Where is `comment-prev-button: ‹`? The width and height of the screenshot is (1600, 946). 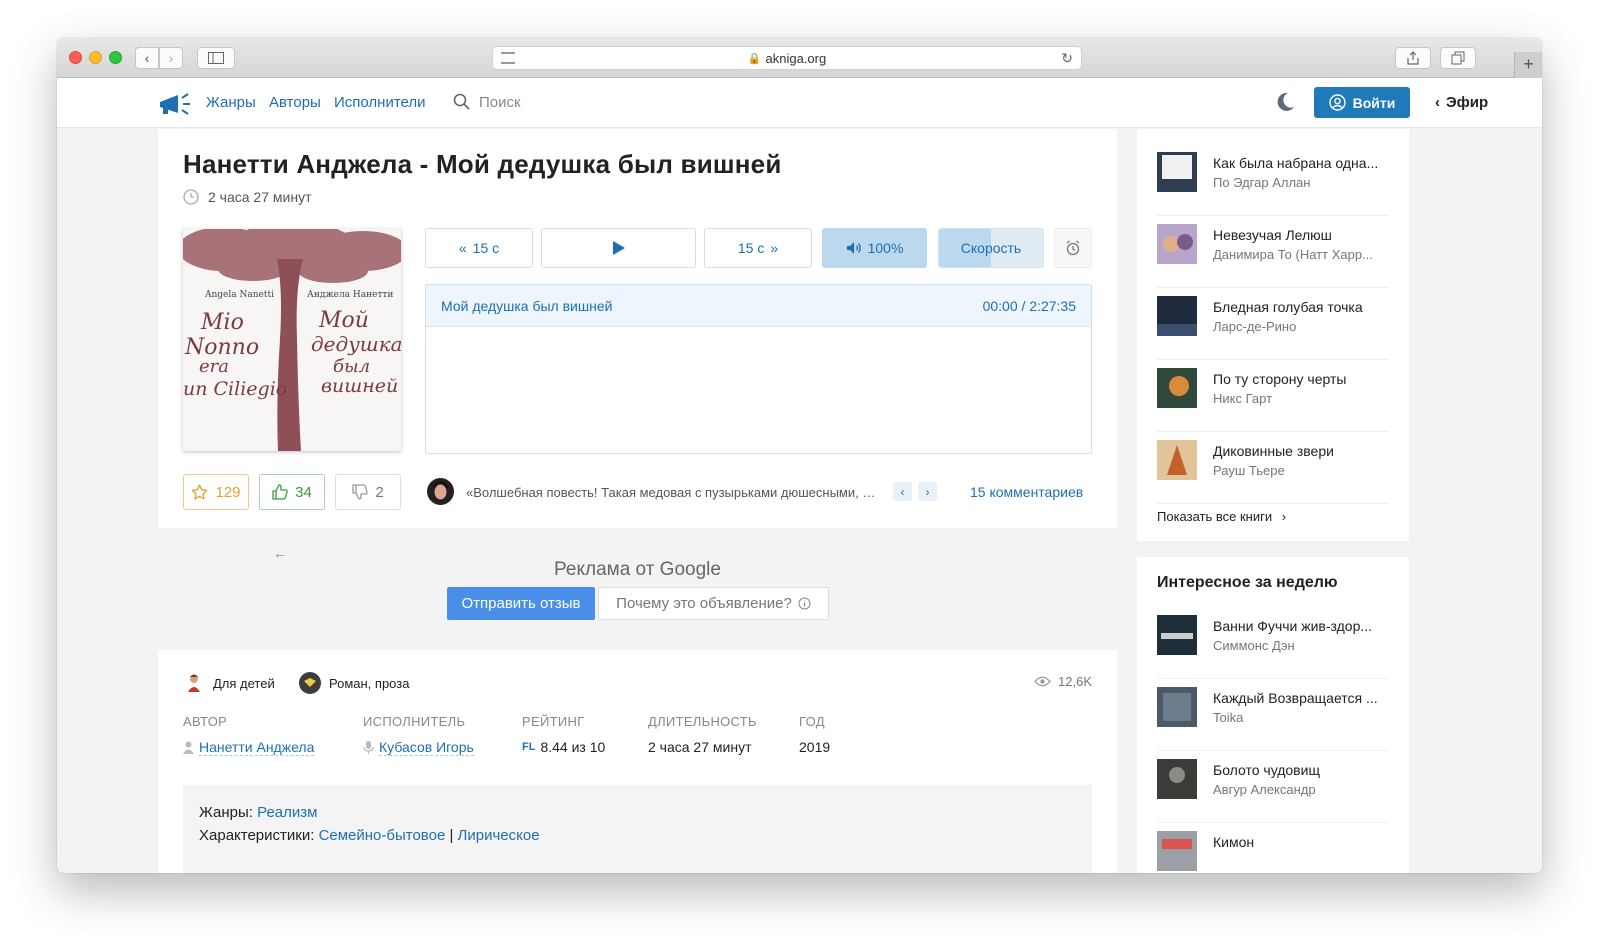 comment-prev-button: ‹ is located at coordinates (902, 491).